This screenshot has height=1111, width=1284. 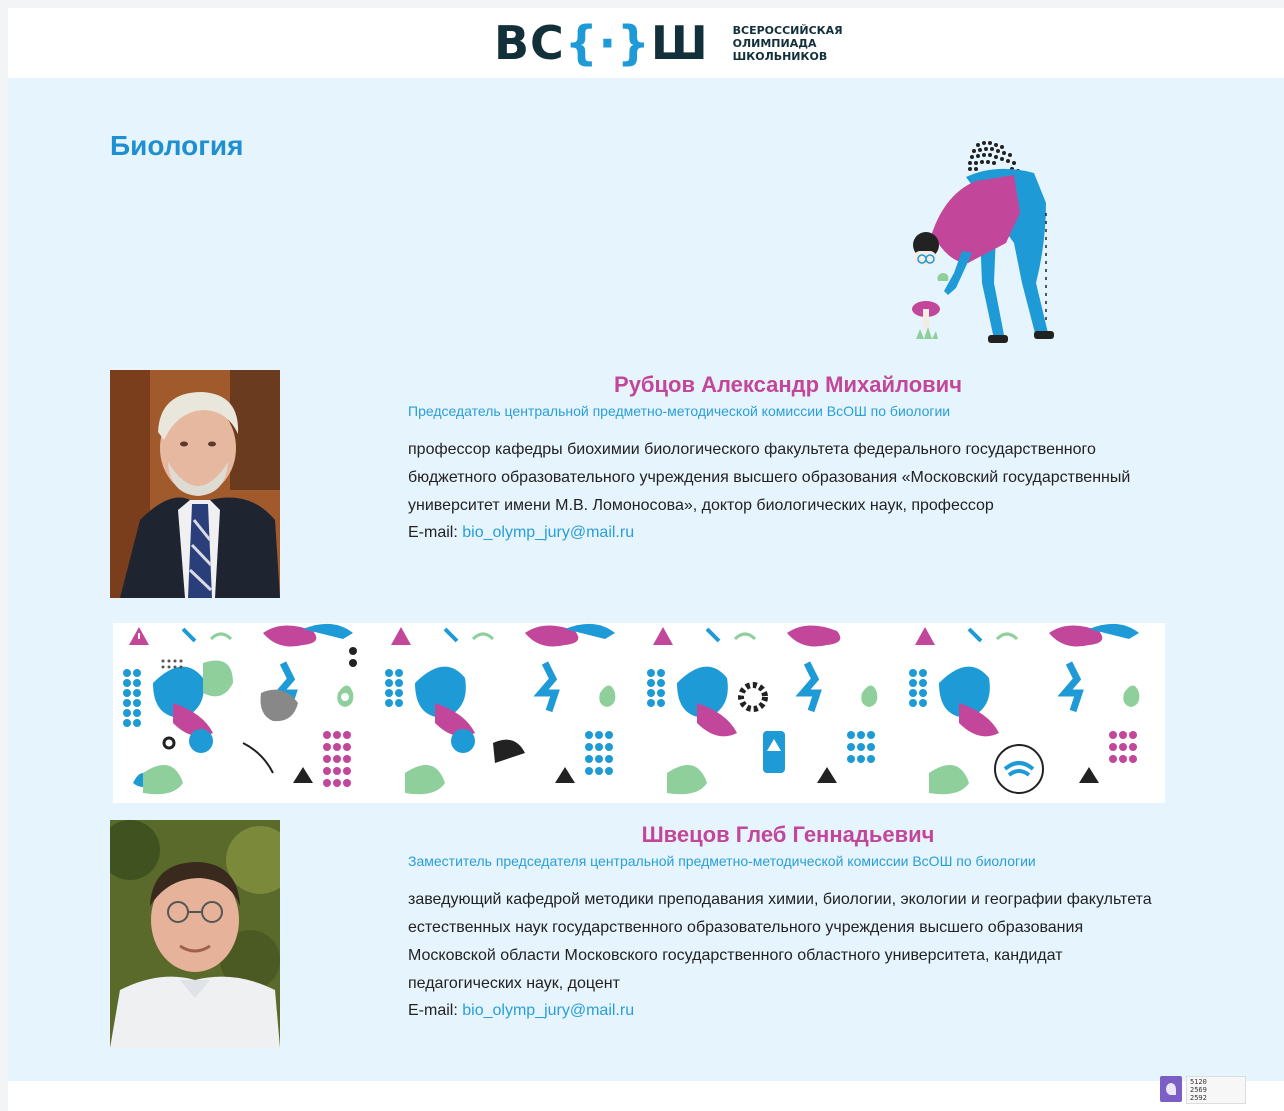 I want to click on person-bending-illustration, so click(x=983, y=242).